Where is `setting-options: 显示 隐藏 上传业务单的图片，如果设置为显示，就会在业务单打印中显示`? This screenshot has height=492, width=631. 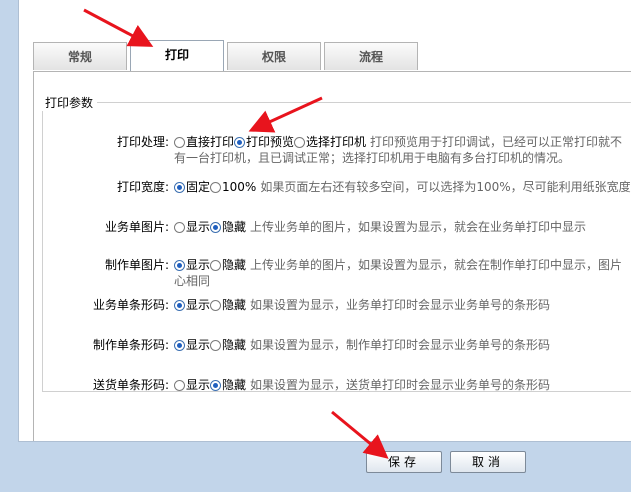 setting-options: 显示 隐藏 上传业务单的图片，如果设置为显示，就会在业务单打印中显示 is located at coordinates (380, 226).